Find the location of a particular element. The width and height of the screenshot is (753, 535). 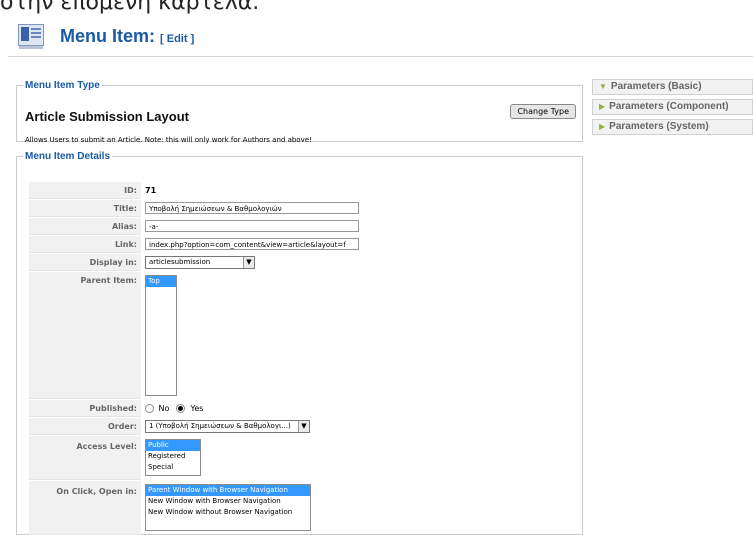

on-click-label: On Click, Open in: is located at coordinates (85, 508).